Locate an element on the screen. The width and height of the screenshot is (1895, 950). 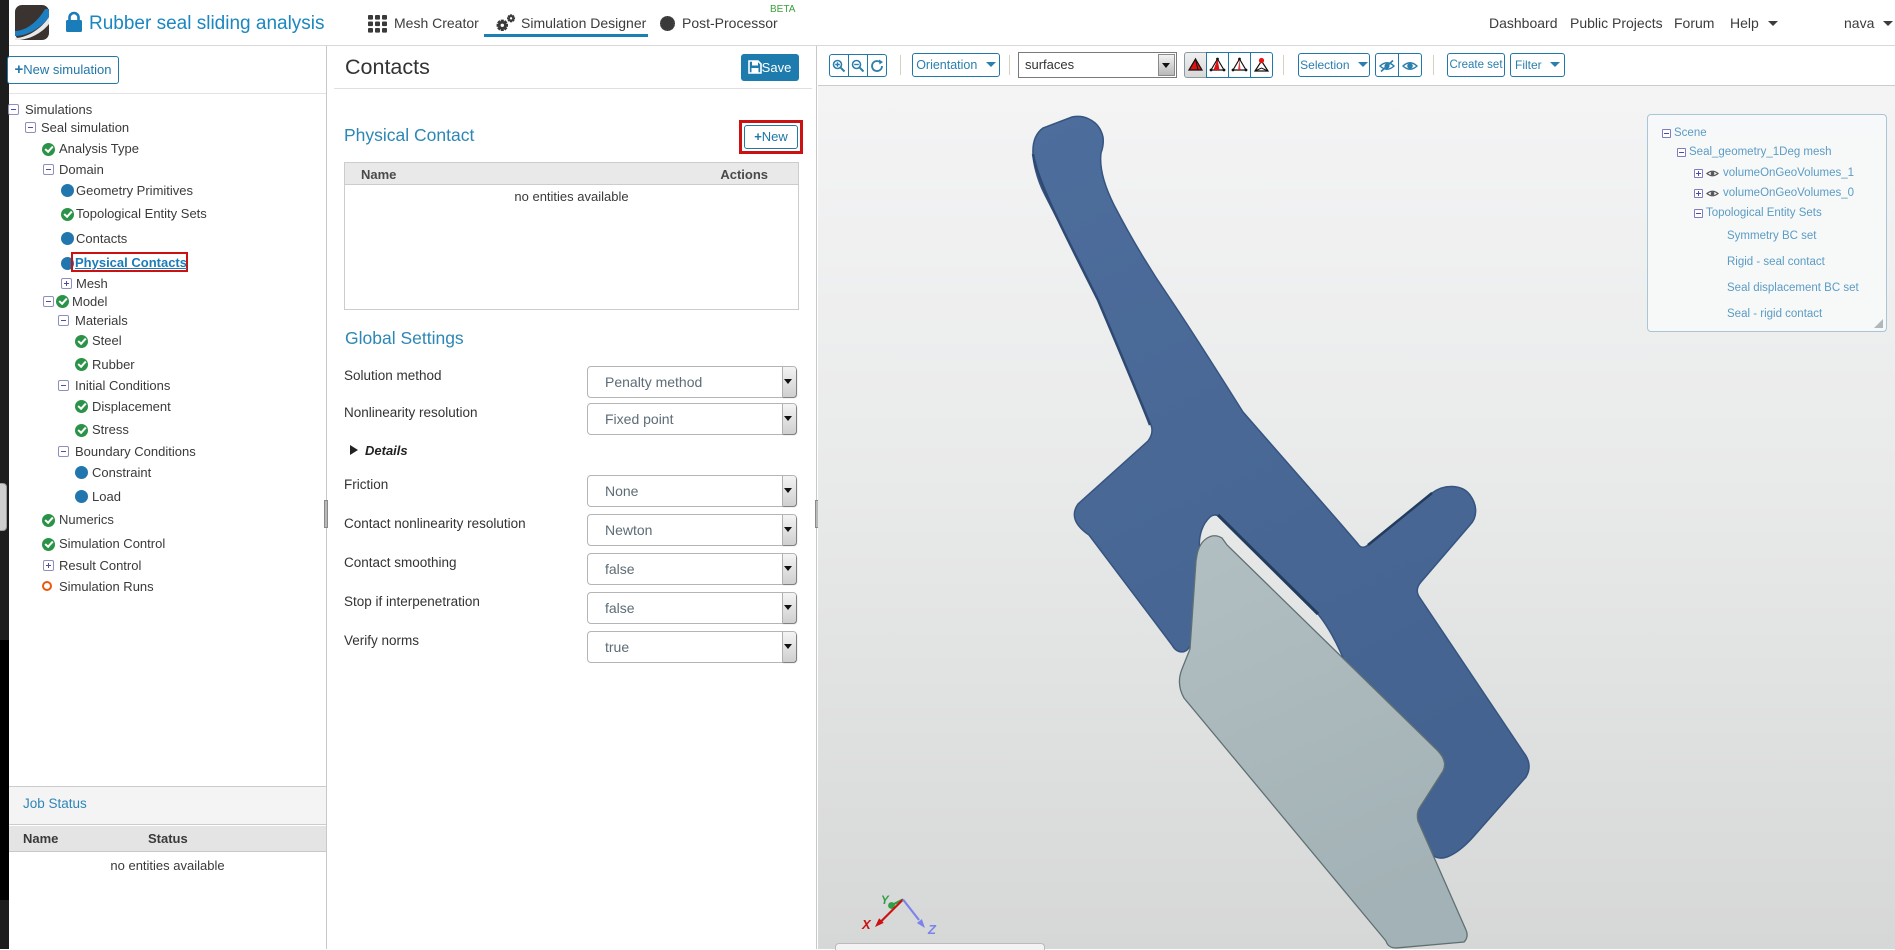
svg-text: Z is located at coordinates (932, 929).